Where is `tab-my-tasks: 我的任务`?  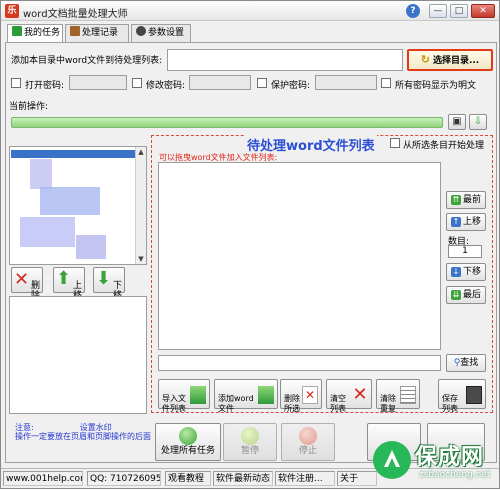
tab-my-tasks: 我的任务 is located at coordinates (35, 33).